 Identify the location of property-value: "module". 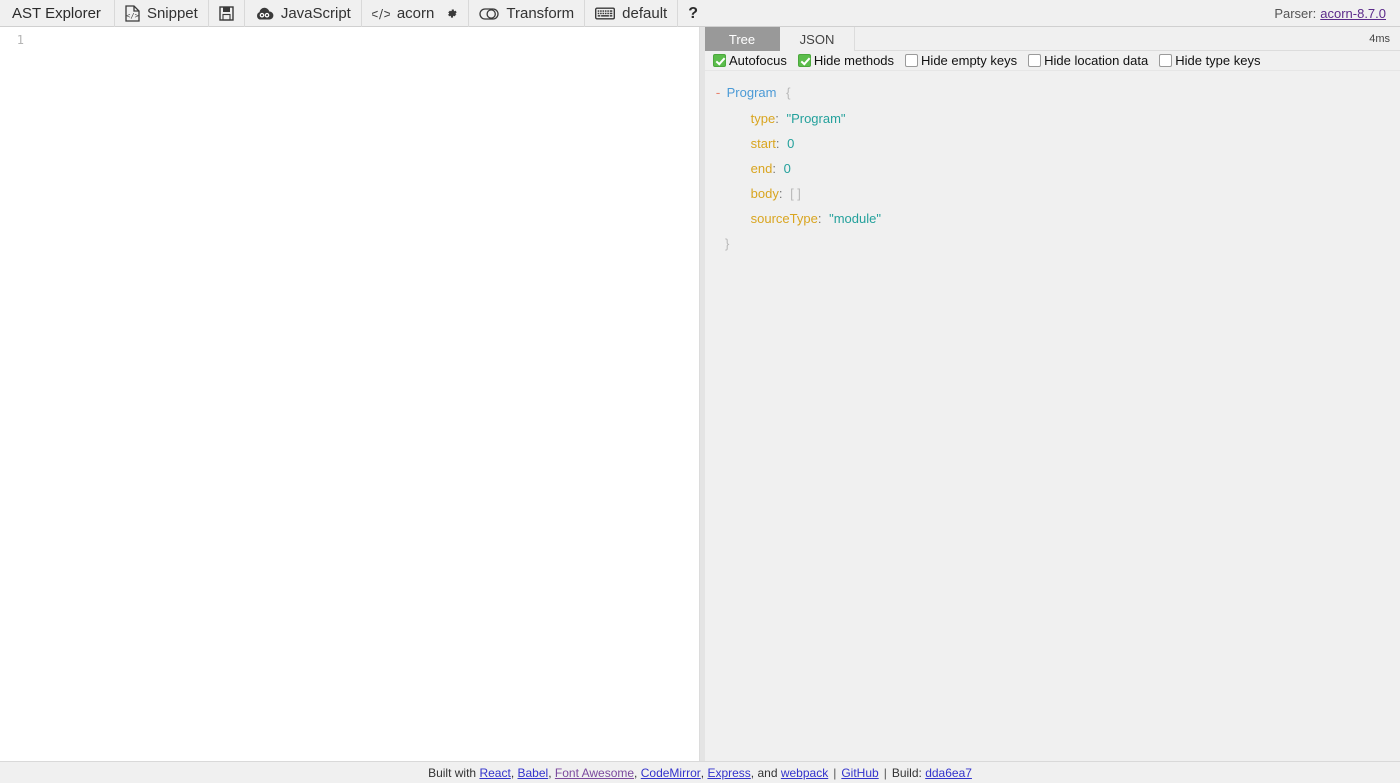
(855, 218).